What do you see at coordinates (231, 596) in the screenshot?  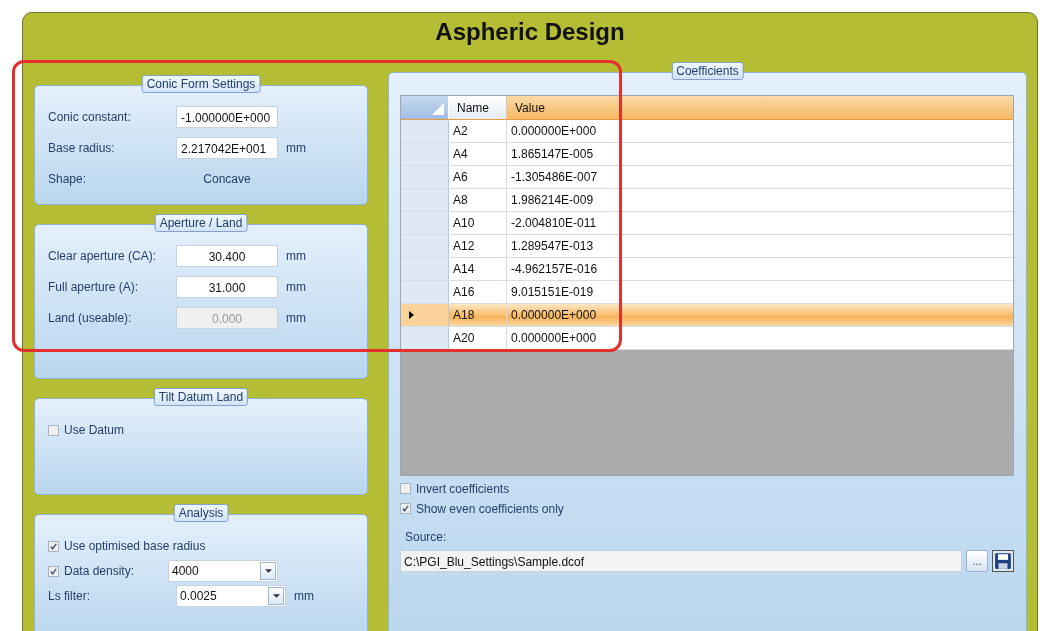 I see `dropdown: 0.0025` at bounding box center [231, 596].